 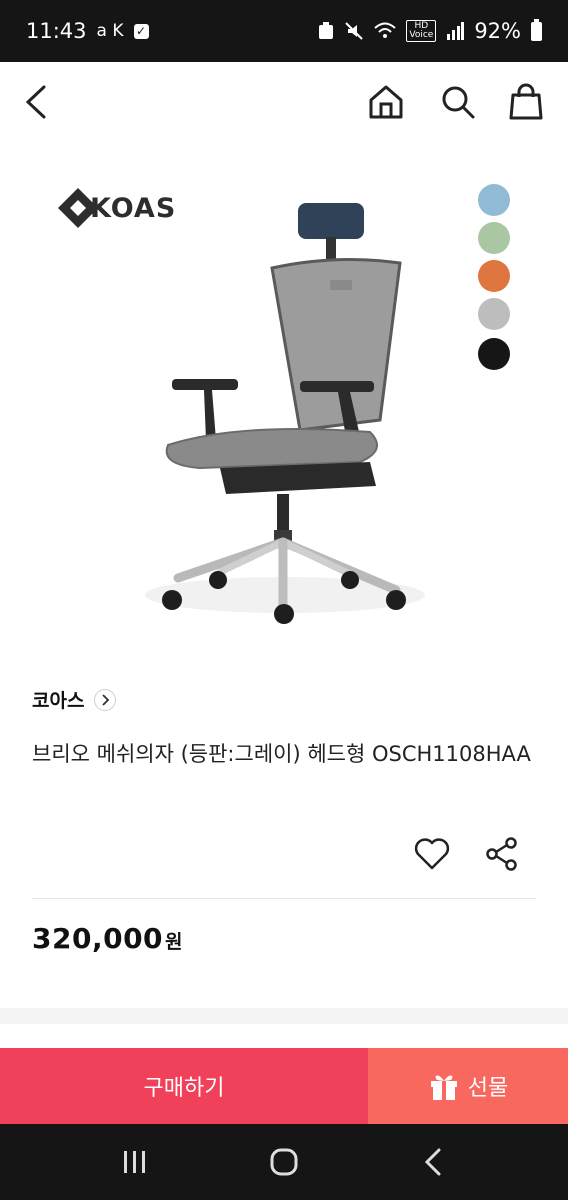 I want to click on search-icon, so click(x=458, y=102).